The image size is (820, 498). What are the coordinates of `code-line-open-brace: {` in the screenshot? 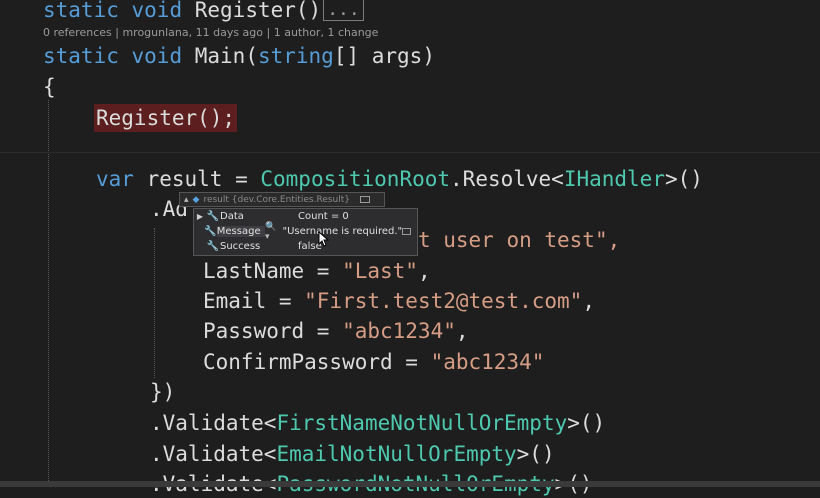 It's located at (49, 87).